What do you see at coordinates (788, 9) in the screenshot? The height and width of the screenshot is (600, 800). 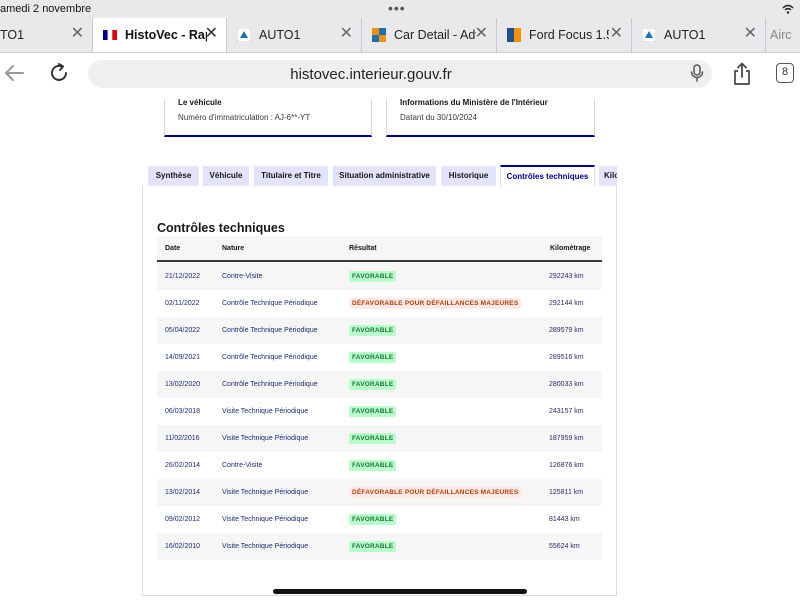 I see `wifi-icon` at bounding box center [788, 9].